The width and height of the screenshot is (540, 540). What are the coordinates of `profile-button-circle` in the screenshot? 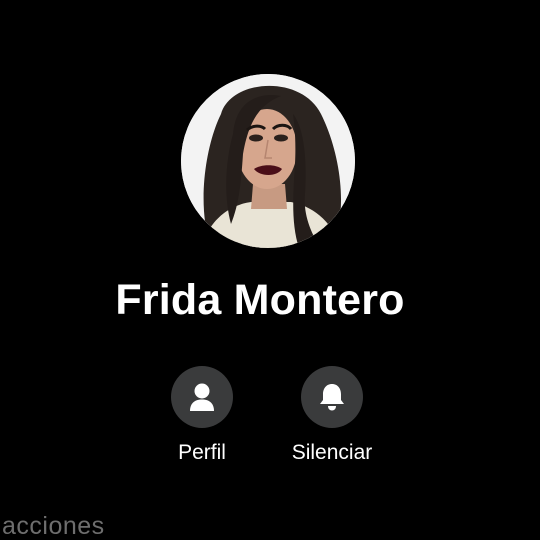 It's located at (202, 397).